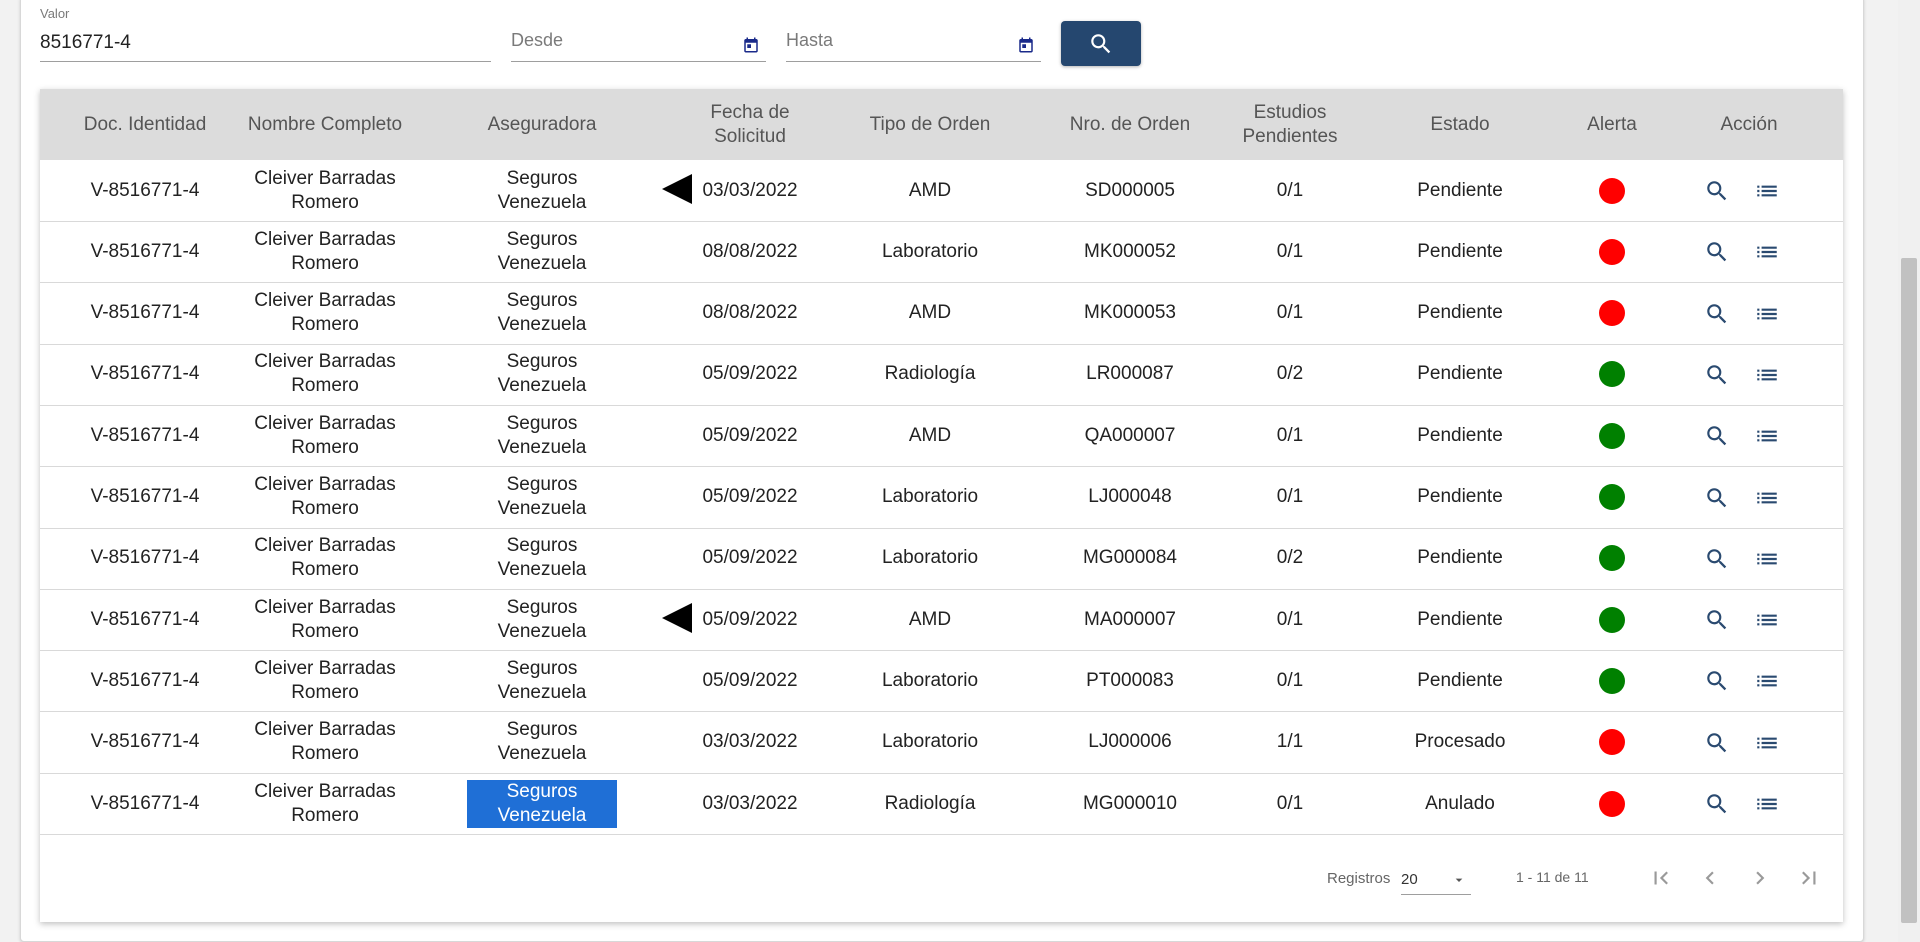 This screenshot has height=942, width=1920. I want to click on cell-fecha-solicitud-text: 03/03/2022, so click(750, 803).